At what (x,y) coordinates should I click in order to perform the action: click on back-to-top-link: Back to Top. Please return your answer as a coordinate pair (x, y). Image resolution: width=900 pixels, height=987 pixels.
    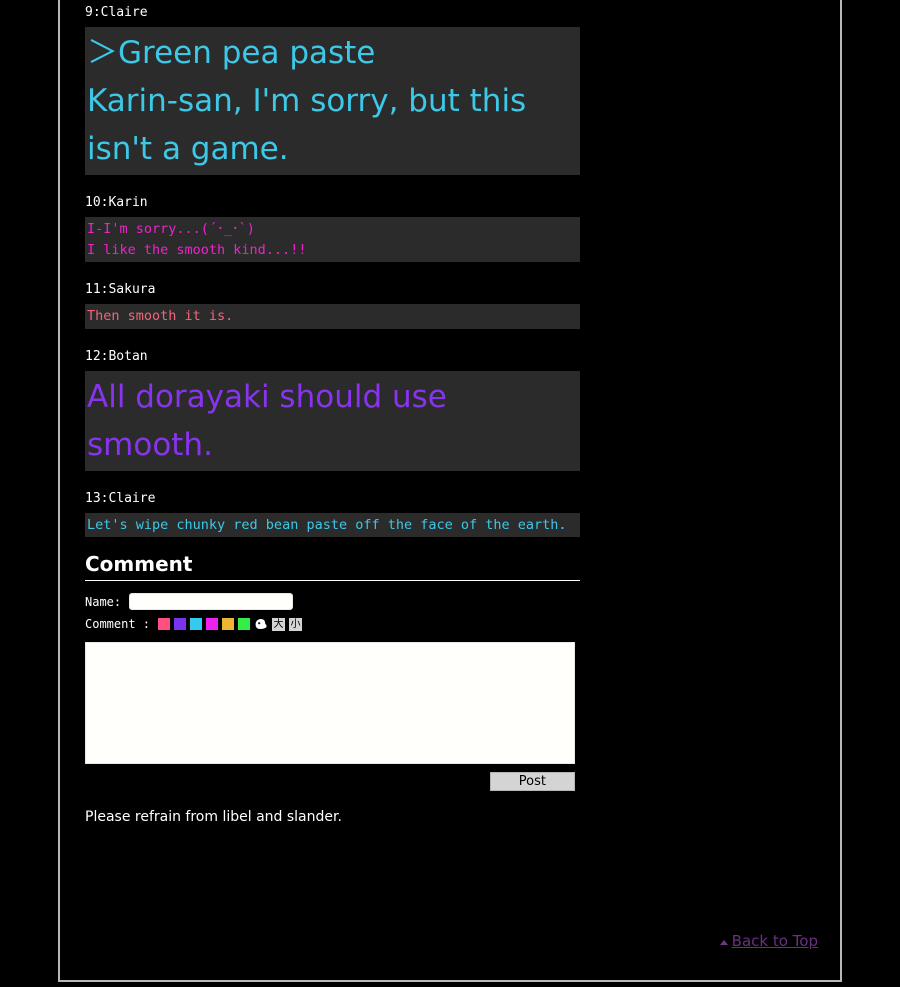
    Looking at the image, I should click on (775, 941).